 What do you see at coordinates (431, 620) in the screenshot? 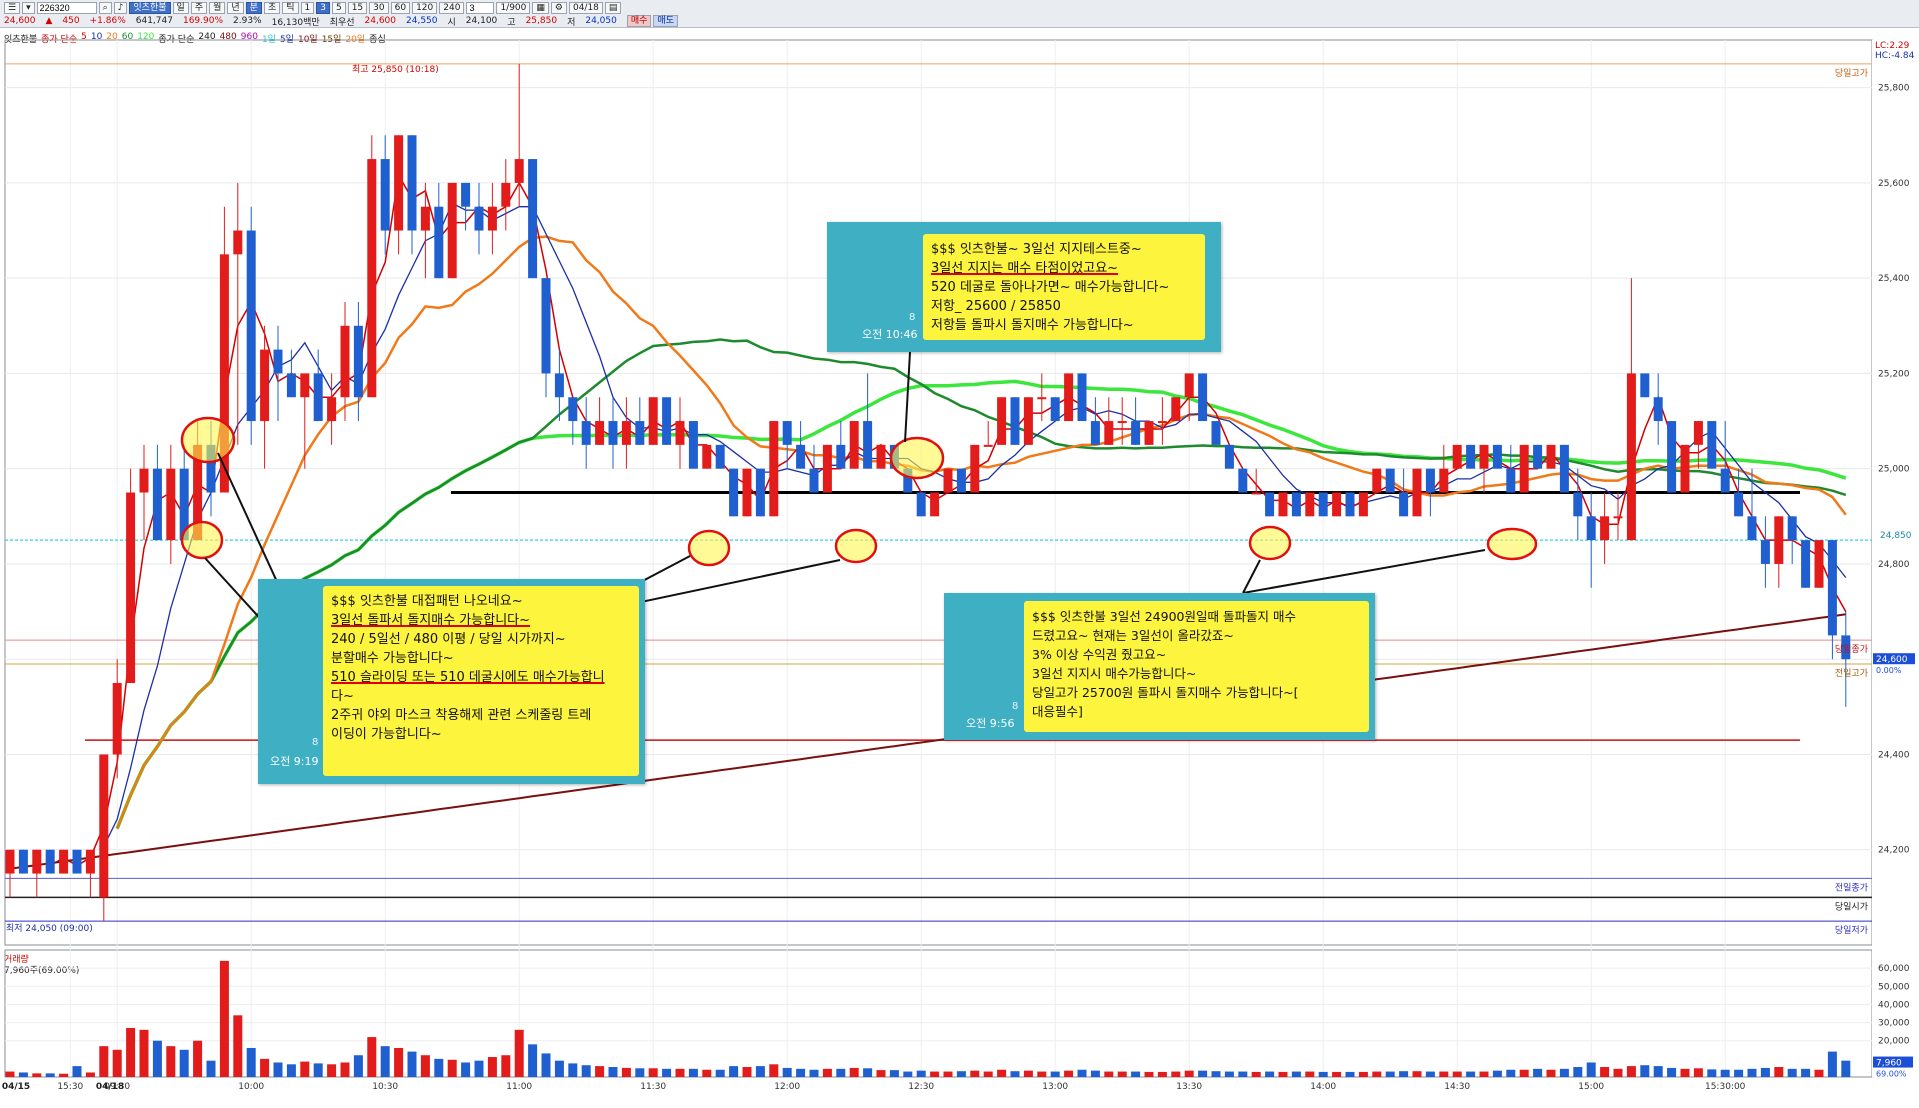
I see `callout-line: 3일선 돌파서 돌지매수 가능합니다~` at bounding box center [431, 620].